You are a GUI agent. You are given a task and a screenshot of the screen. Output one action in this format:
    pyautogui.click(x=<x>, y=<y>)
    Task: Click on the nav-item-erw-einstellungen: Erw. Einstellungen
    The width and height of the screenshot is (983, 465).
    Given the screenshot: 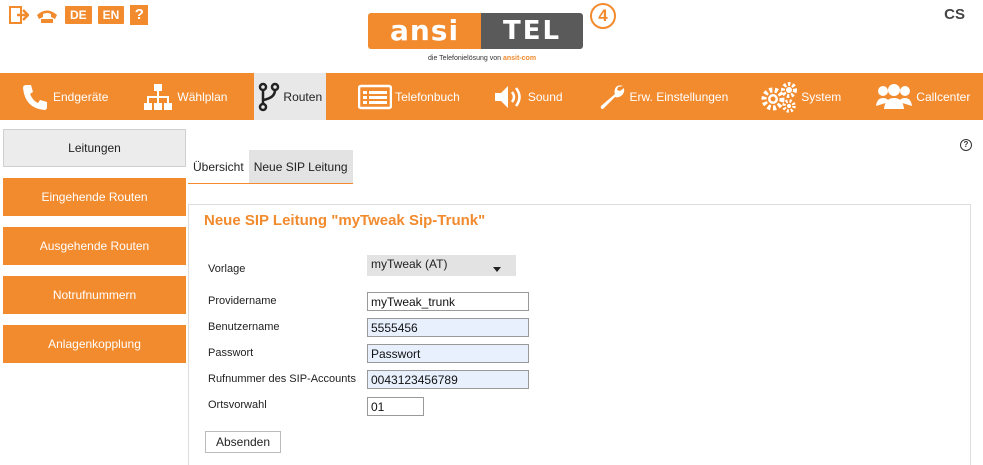 What is the action you would take?
    pyautogui.click(x=663, y=96)
    